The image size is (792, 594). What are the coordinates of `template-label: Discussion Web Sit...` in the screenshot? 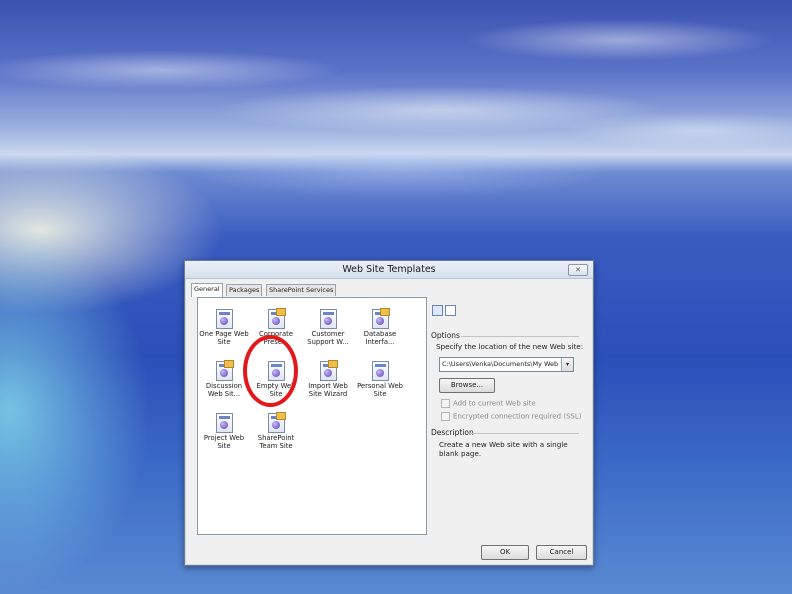 It's located at (224, 390).